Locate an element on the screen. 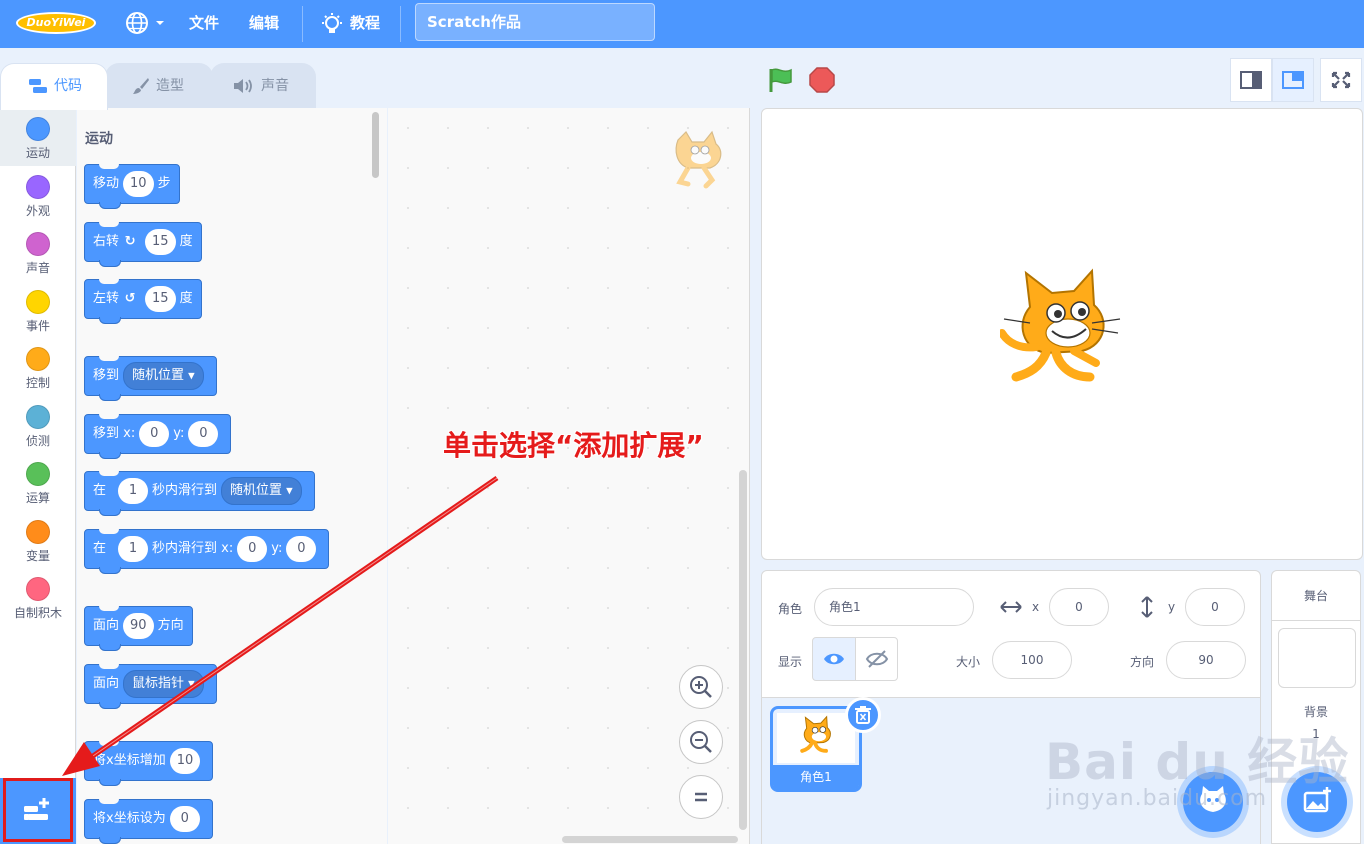  block-glide: 在 1 秒内滑行到 随机位置 ▾ is located at coordinates (199, 493).